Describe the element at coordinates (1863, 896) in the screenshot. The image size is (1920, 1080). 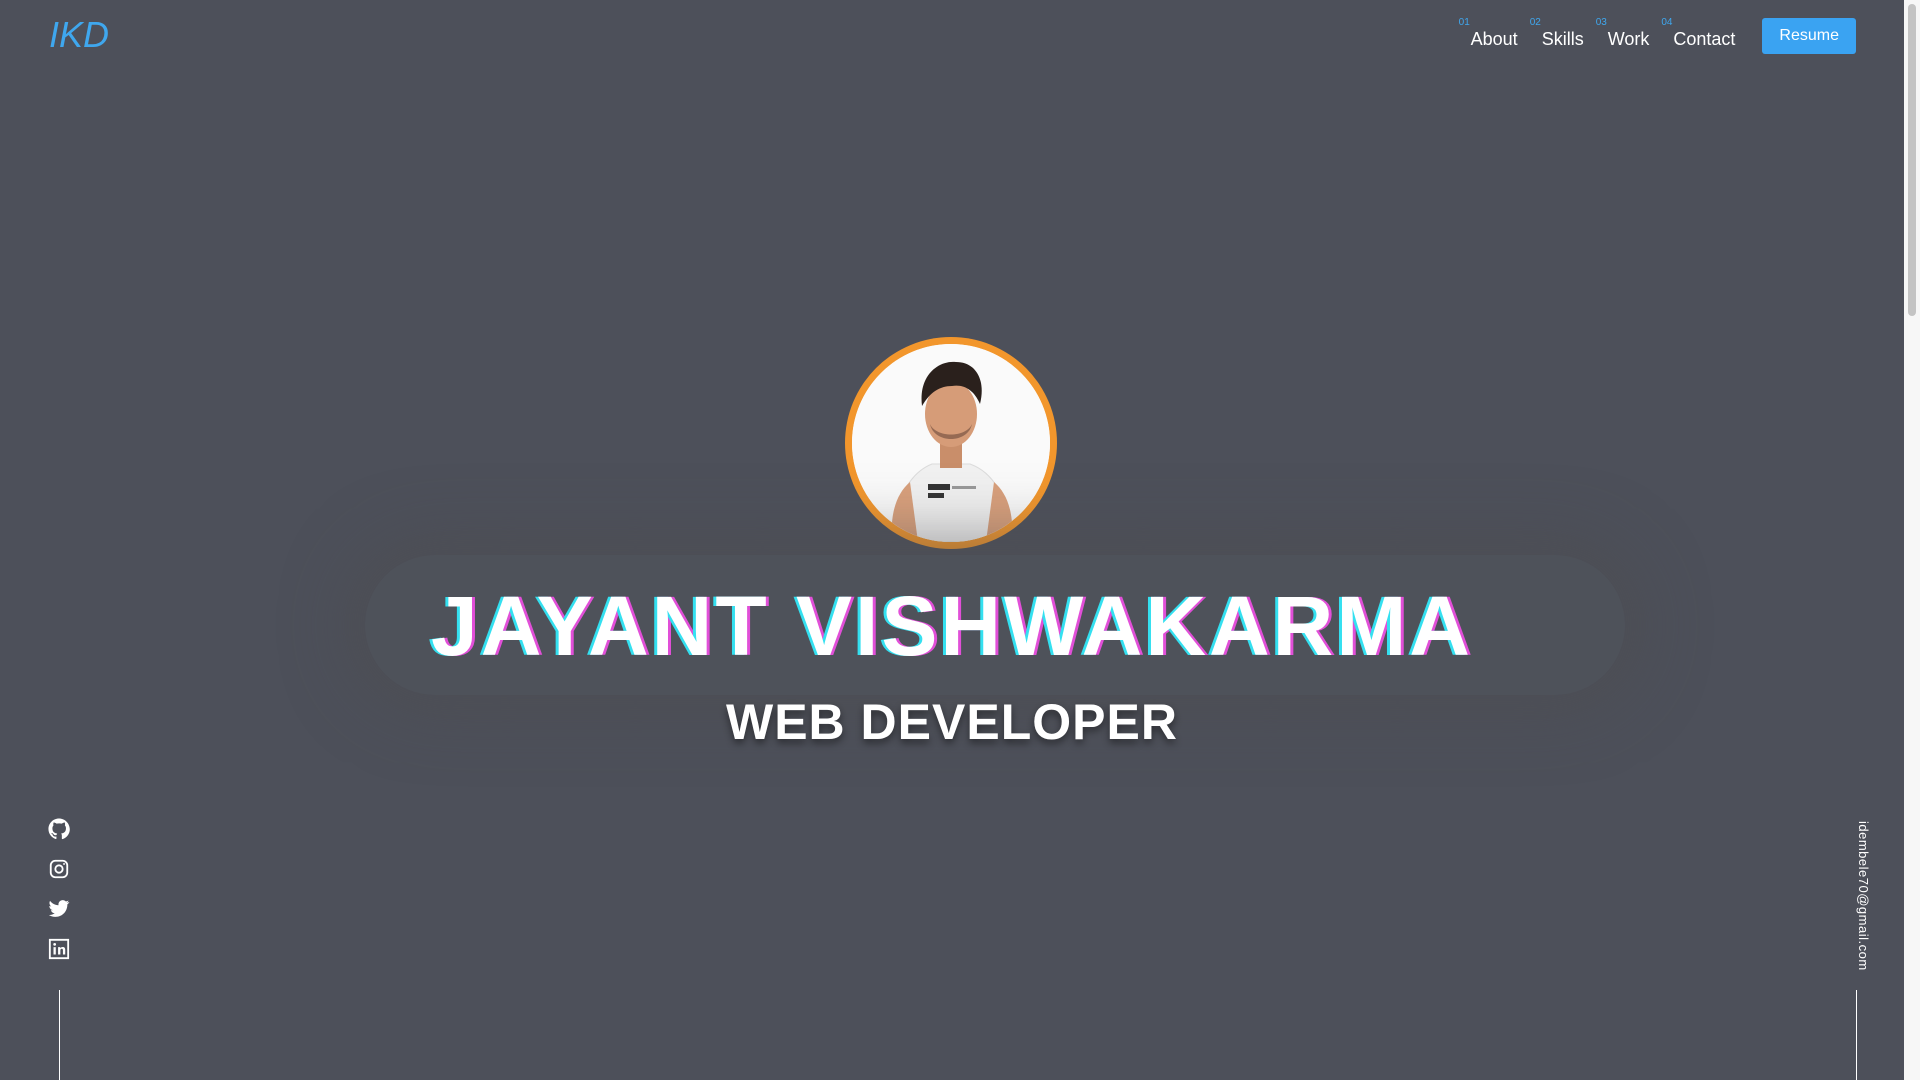
I see `email-link: idembele70@gmail.com` at that location.